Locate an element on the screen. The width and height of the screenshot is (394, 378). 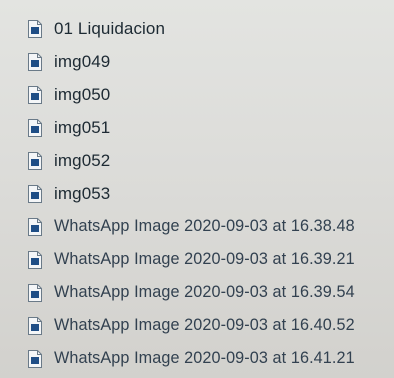
file-item: WhatsApp Image 2020-09-03 at 16.38.48 is located at coordinates (208, 226).